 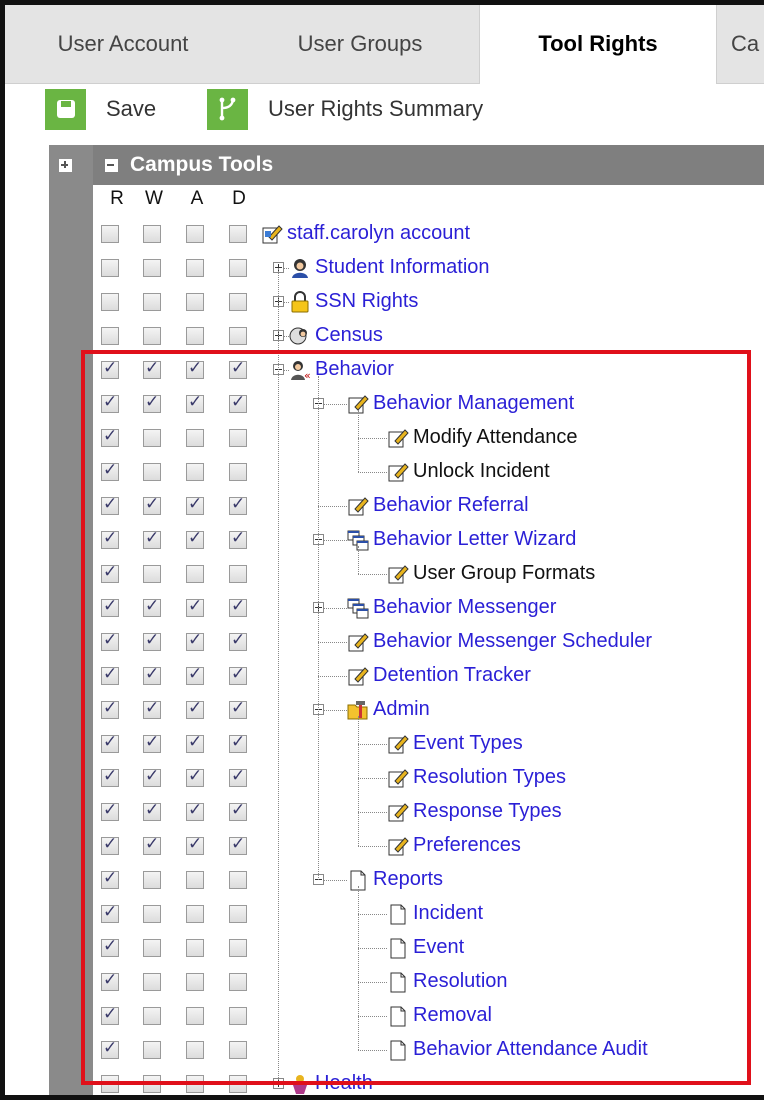 What do you see at coordinates (747, 44) in the screenshot?
I see `tab-ca: Ca` at bounding box center [747, 44].